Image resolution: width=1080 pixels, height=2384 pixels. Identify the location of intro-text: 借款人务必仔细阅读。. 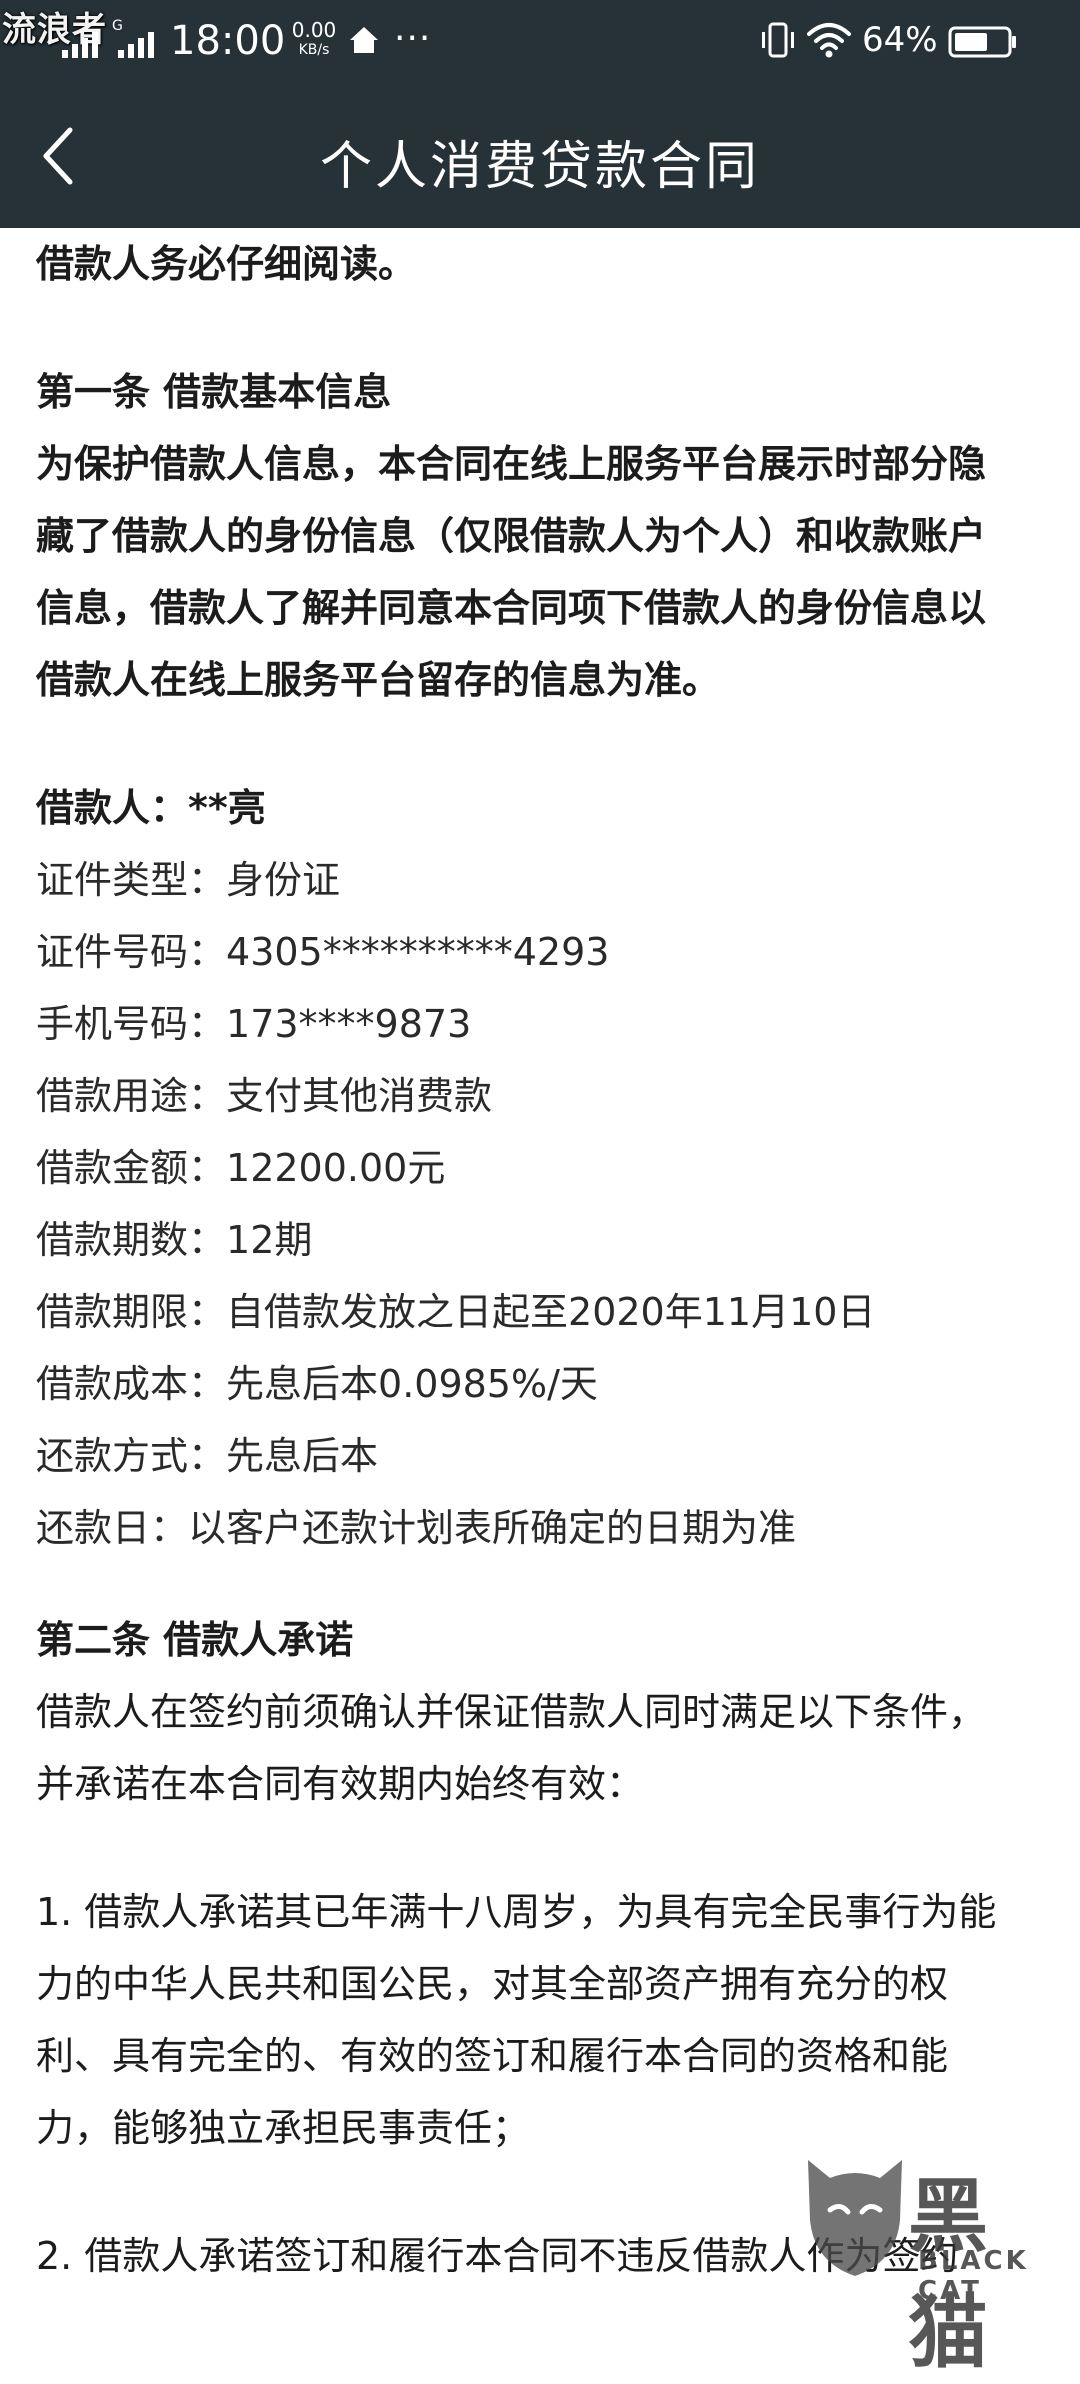
(226, 264).